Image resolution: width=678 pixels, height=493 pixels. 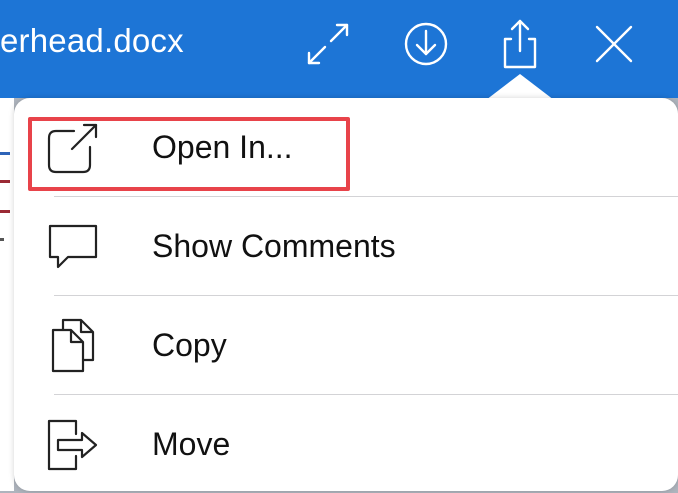 I want to click on expand-icon, so click(x=328, y=44).